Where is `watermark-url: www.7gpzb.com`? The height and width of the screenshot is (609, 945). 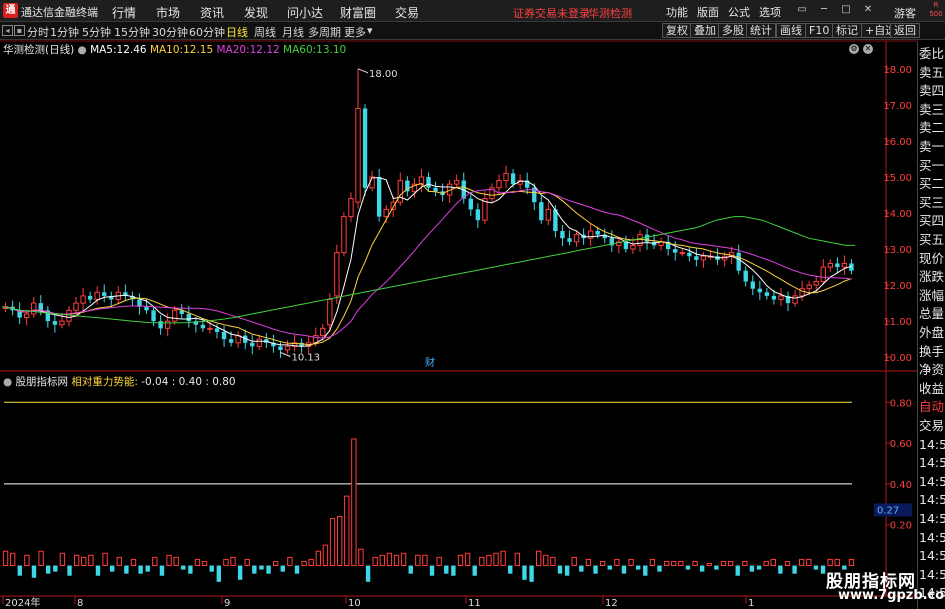 watermark-url: www.7gpzb.com is located at coordinates (891, 595).